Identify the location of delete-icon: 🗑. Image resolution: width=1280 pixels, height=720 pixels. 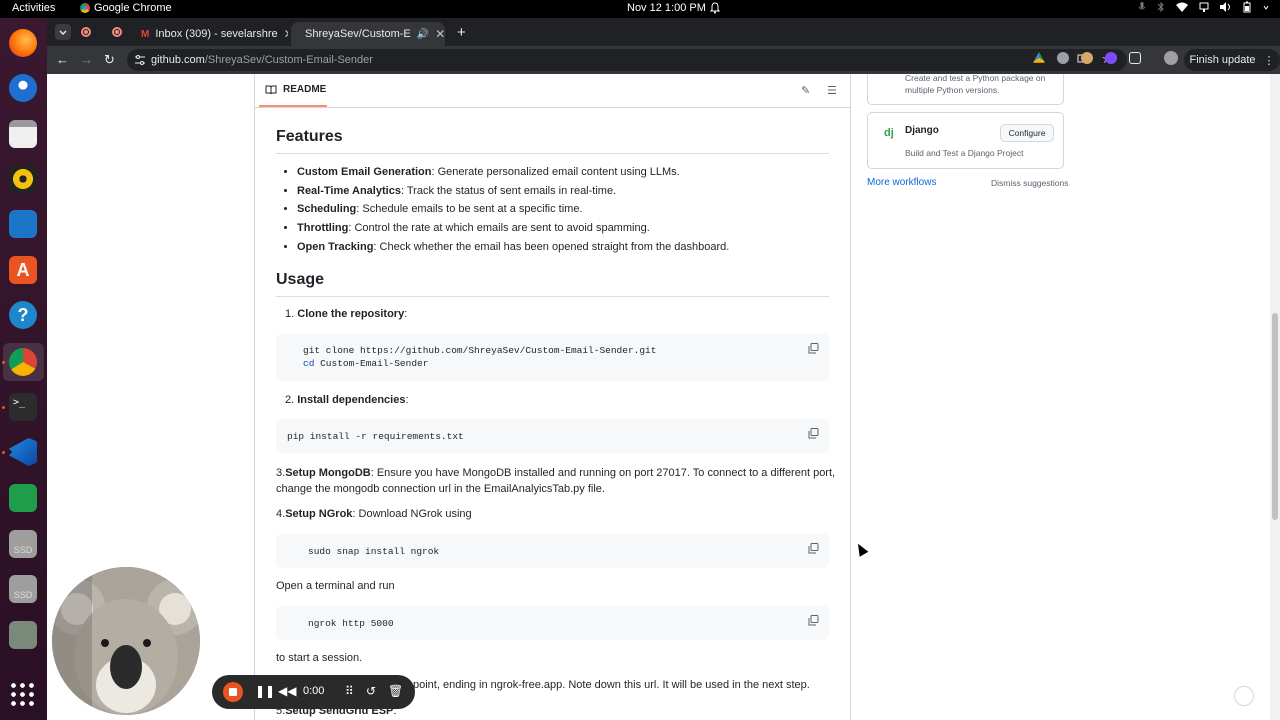
(395, 691).